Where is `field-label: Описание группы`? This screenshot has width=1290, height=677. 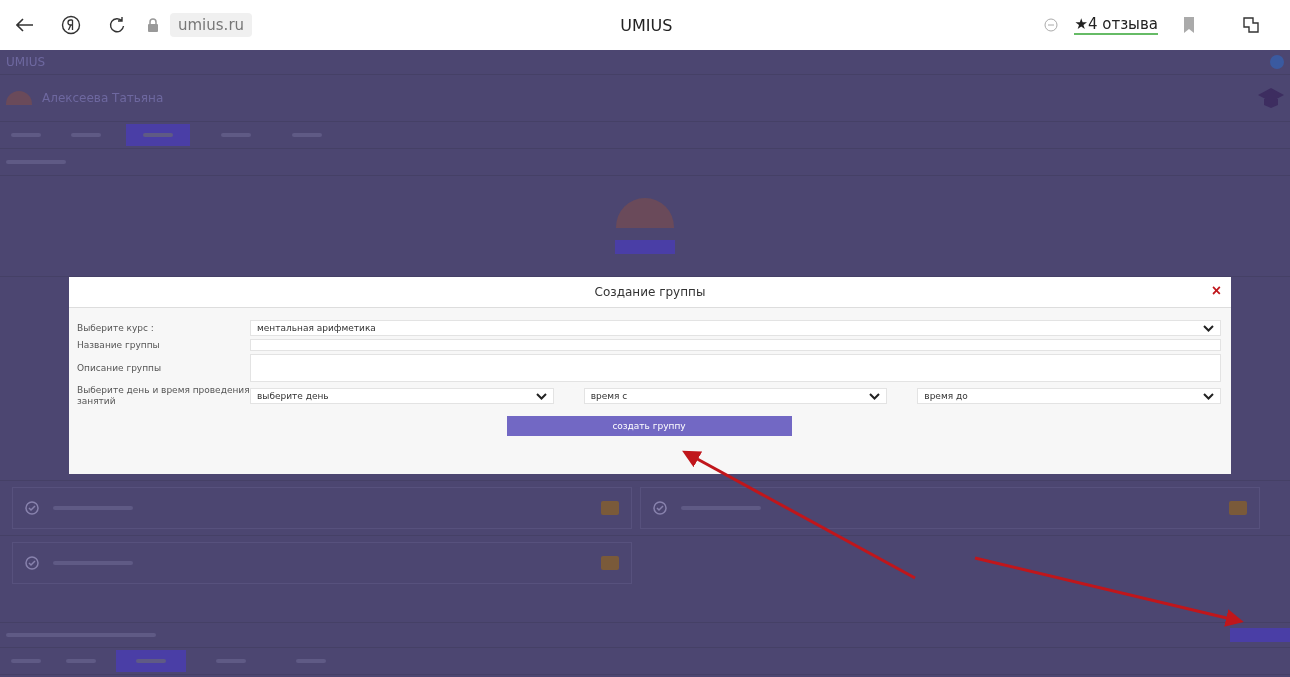
field-label: Описание группы is located at coordinates (120, 368).